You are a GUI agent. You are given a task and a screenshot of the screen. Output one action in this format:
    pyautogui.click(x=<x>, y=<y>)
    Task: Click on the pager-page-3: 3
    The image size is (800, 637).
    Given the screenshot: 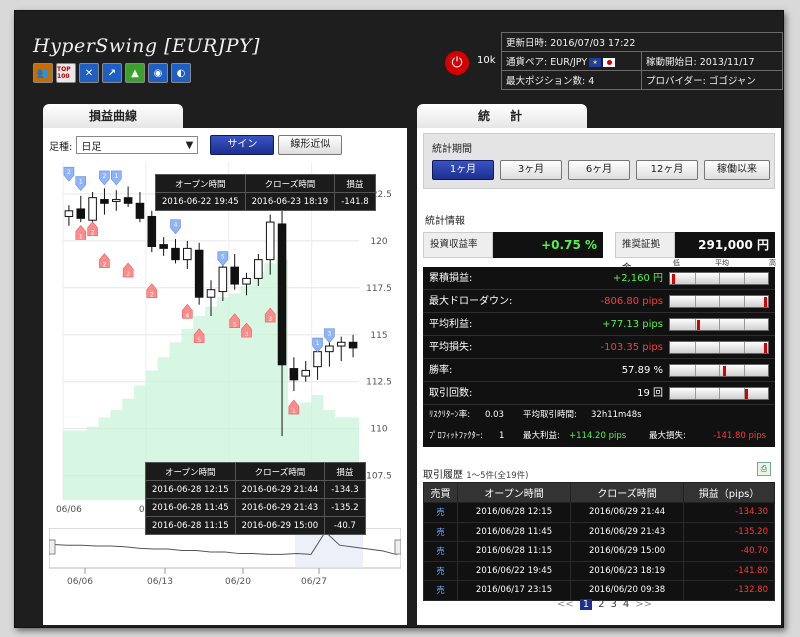 What is the action you would take?
    pyautogui.click(x=614, y=604)
    